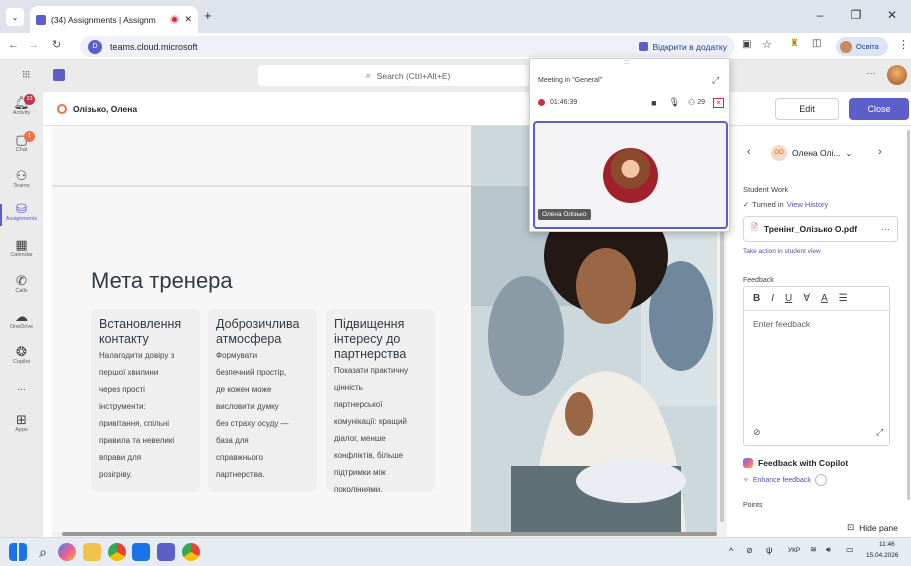 Image resolution: width=911 pixels, height=566 pixels. What do you see at coordinates (389, 534) in the screenshot?
I see `scroll-thumb` at bounding box center [389, 534].